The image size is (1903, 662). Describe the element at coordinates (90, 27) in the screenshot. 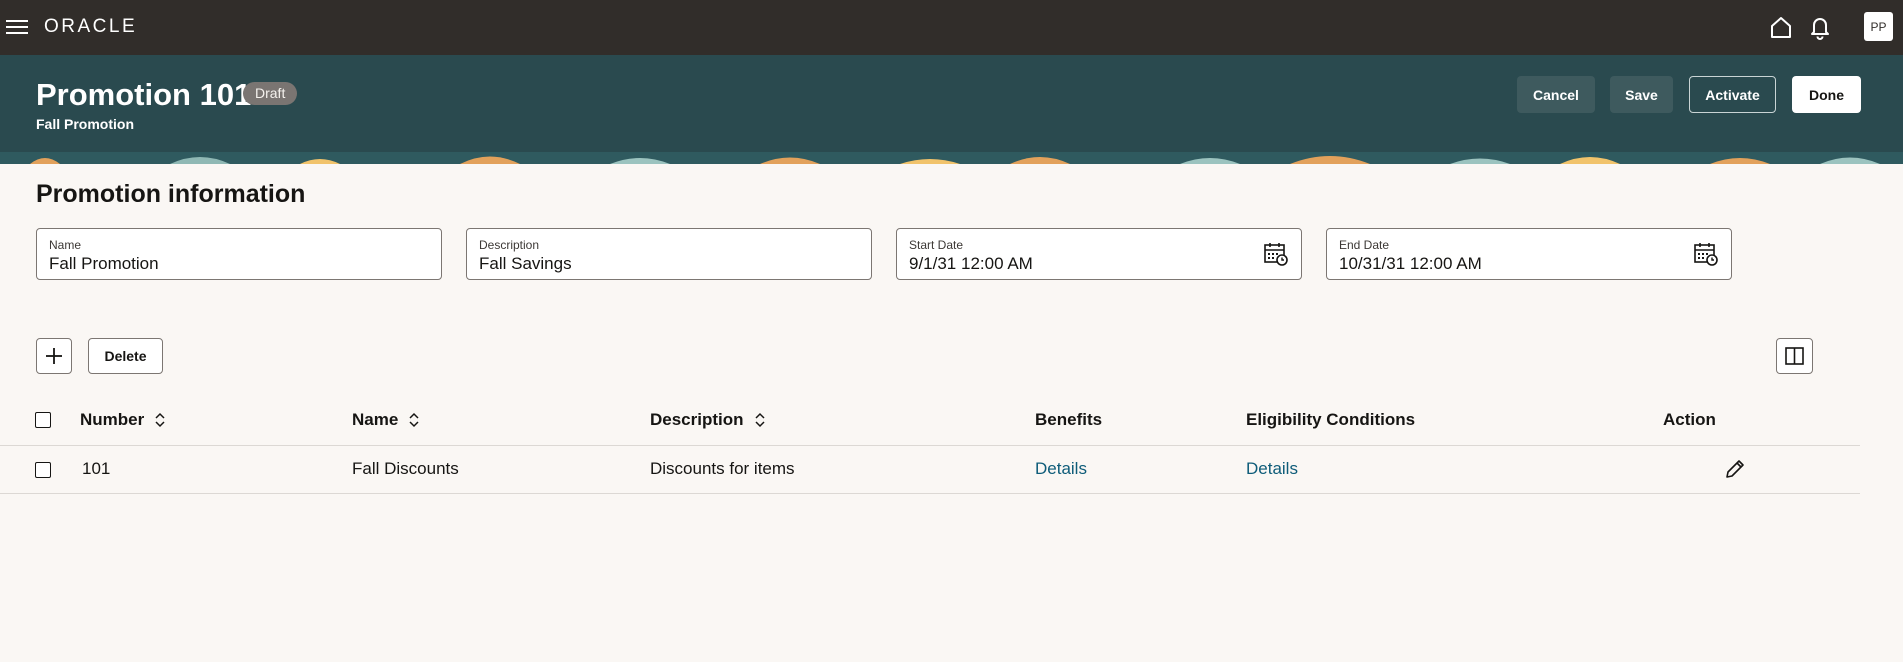

I see `brand-logo: ORACLE` at that location.